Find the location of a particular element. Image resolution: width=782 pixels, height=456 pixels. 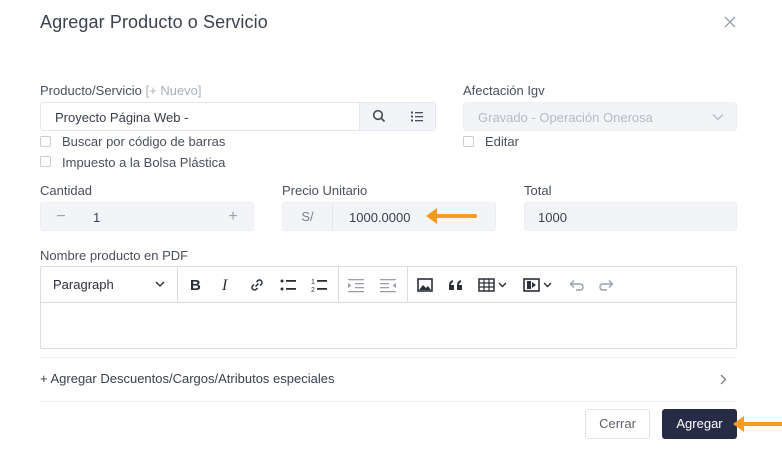

bullet-list-icon is located at coordinates (288, 285).